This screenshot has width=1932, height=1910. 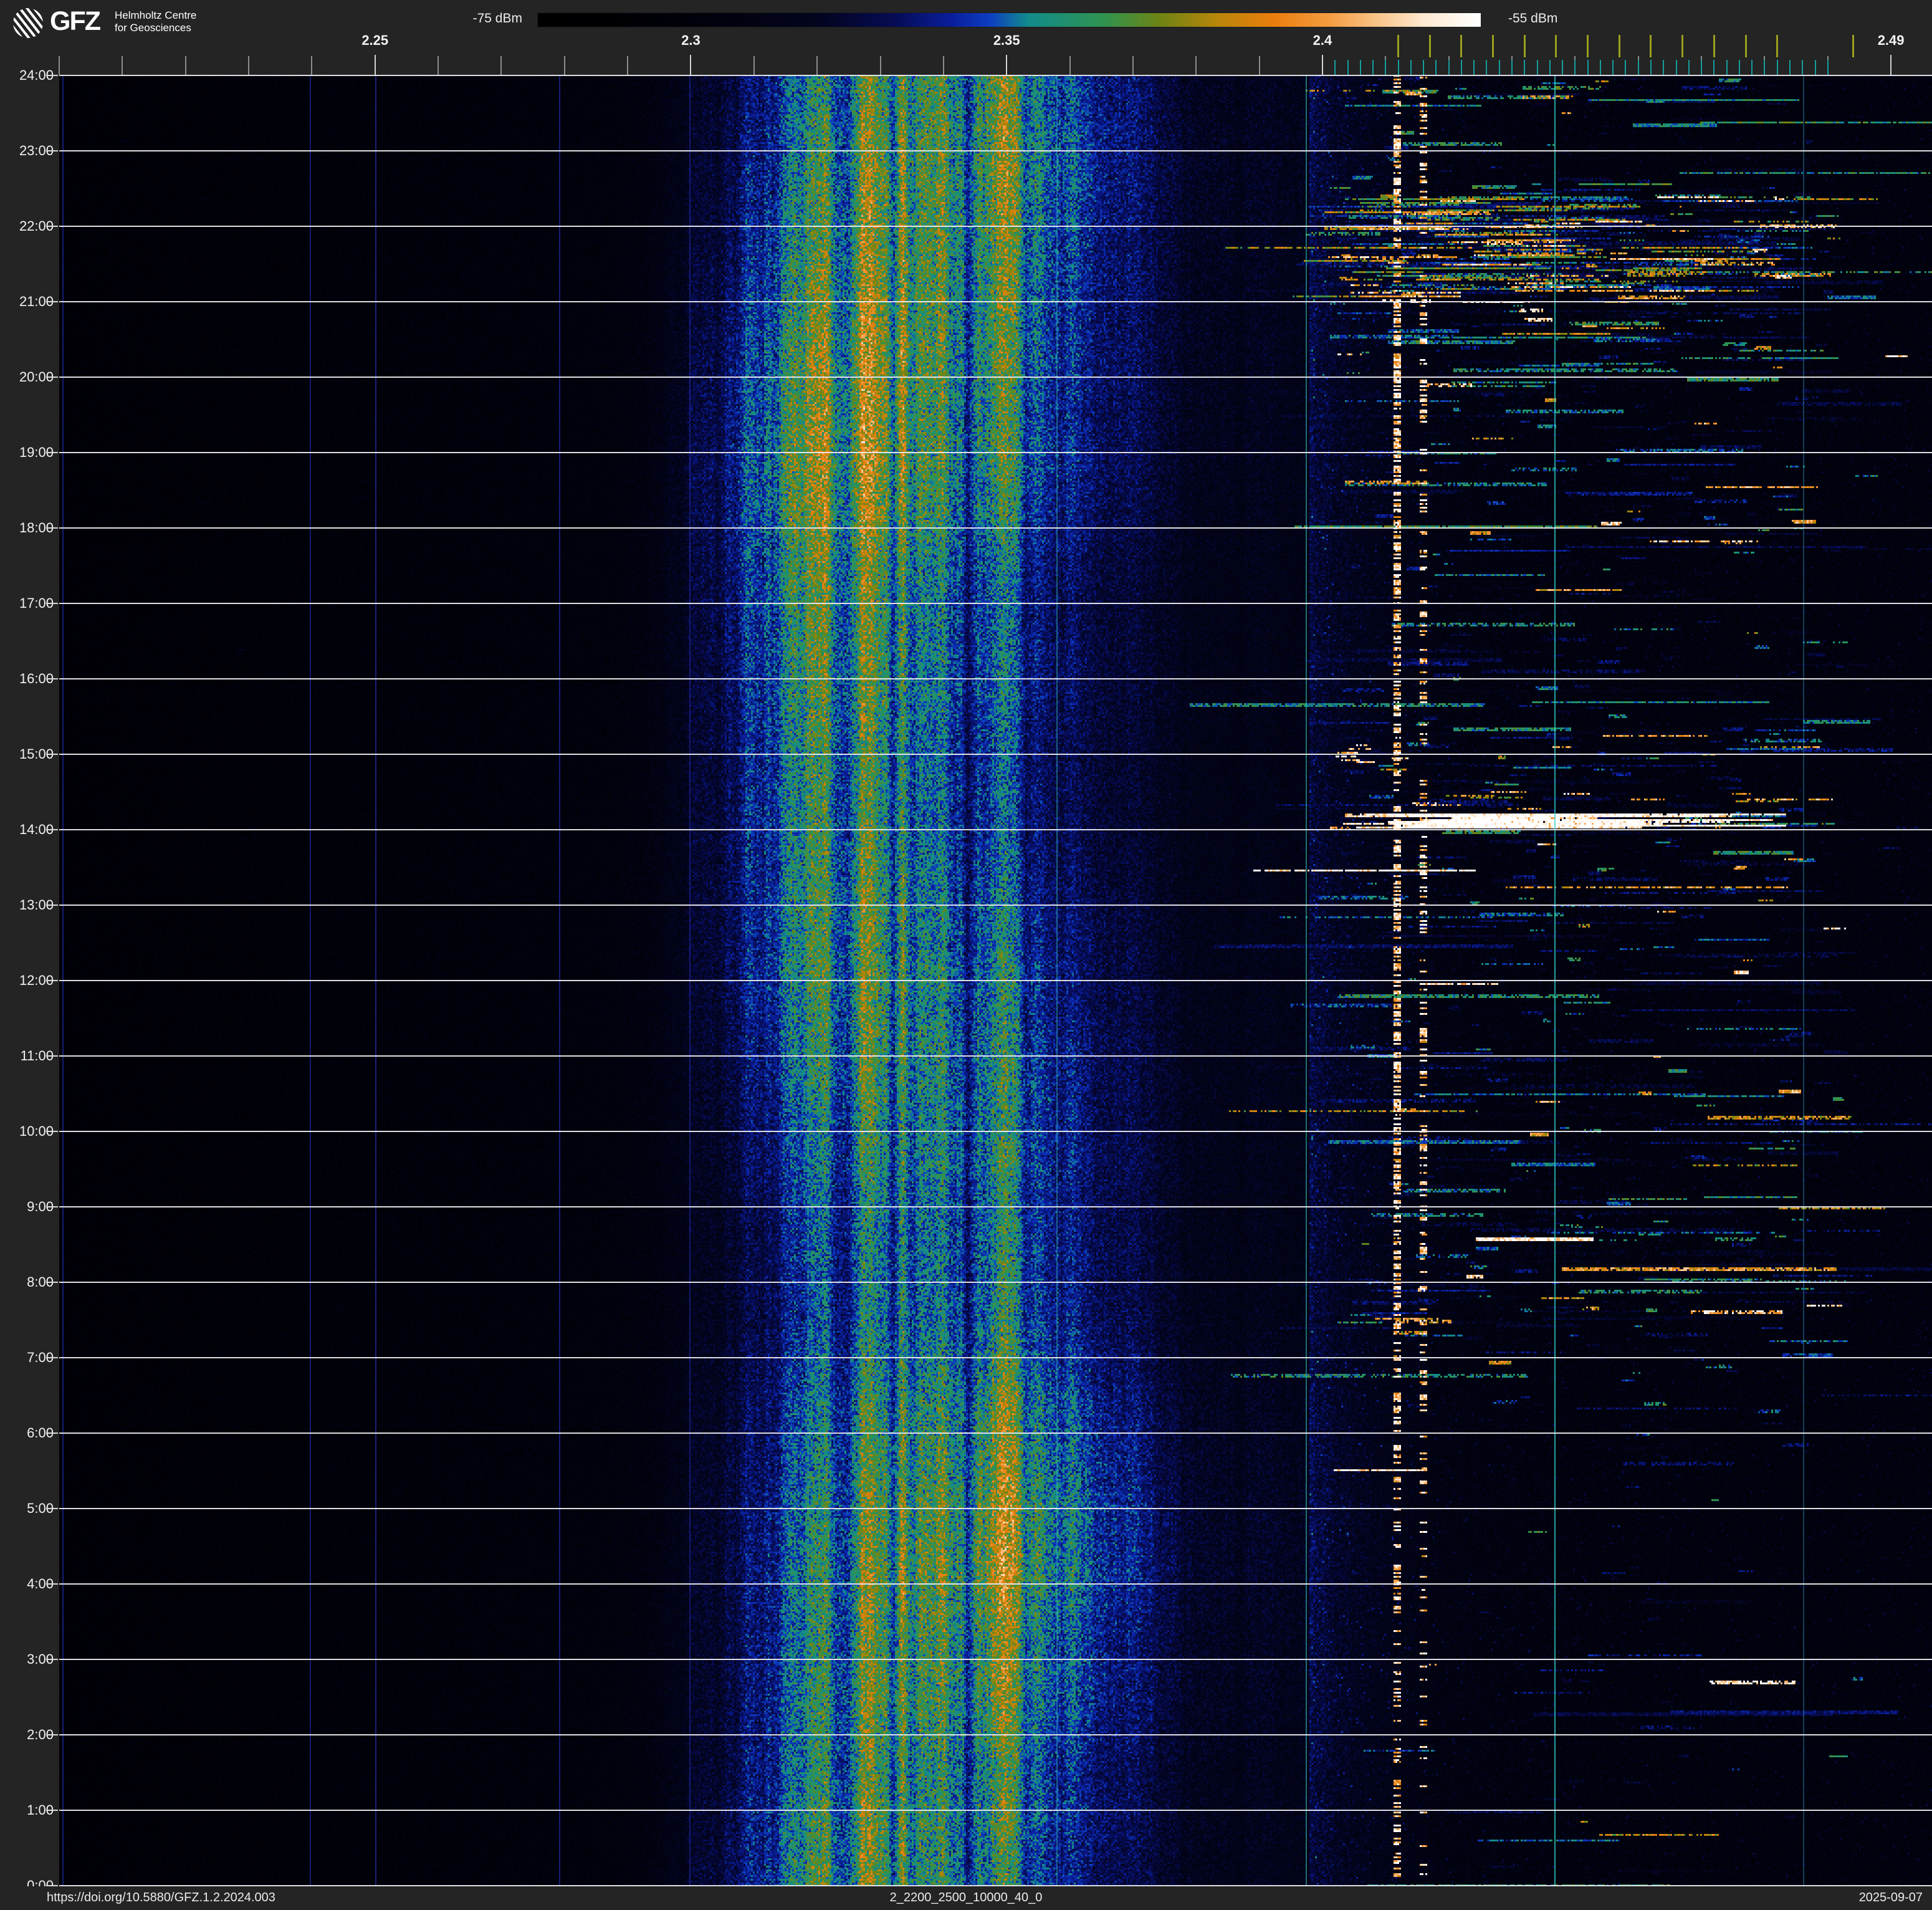 What do you see at coordinates (28, 23) in the screenshot?
I see `gfz-logo-icon` at bounding box center [28, 23].